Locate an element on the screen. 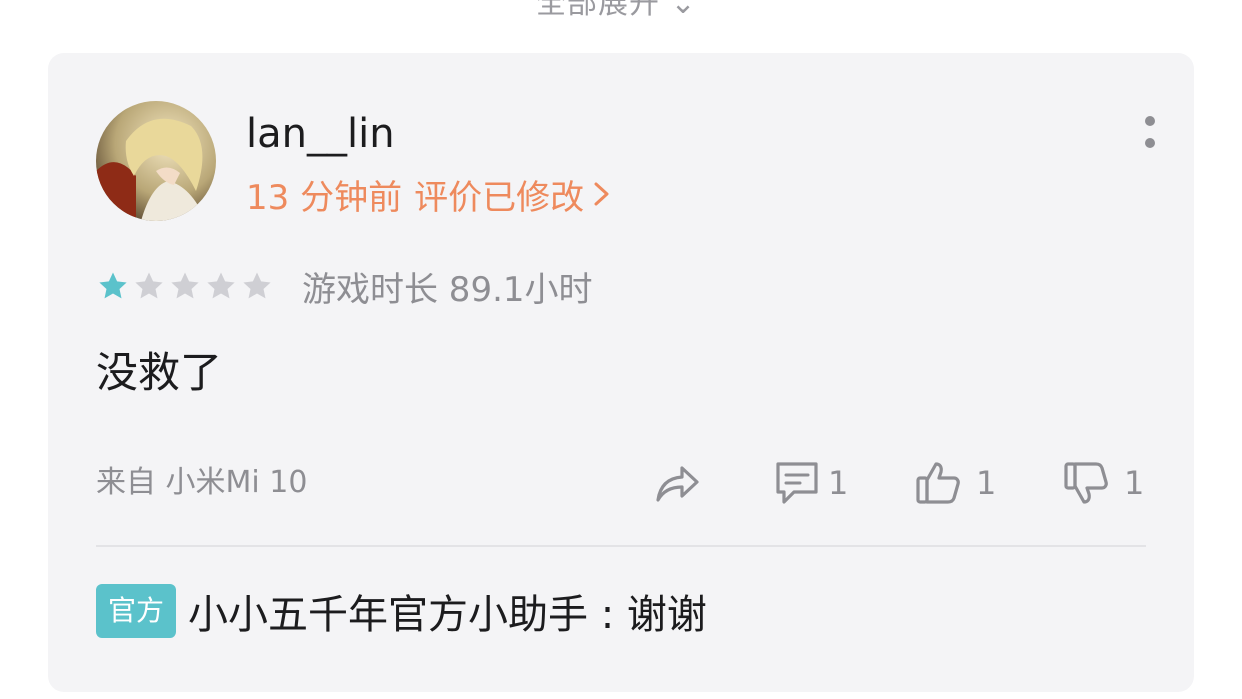 This screenshot has height=699, width=1242. avatar is located at coordinates (156, 161).